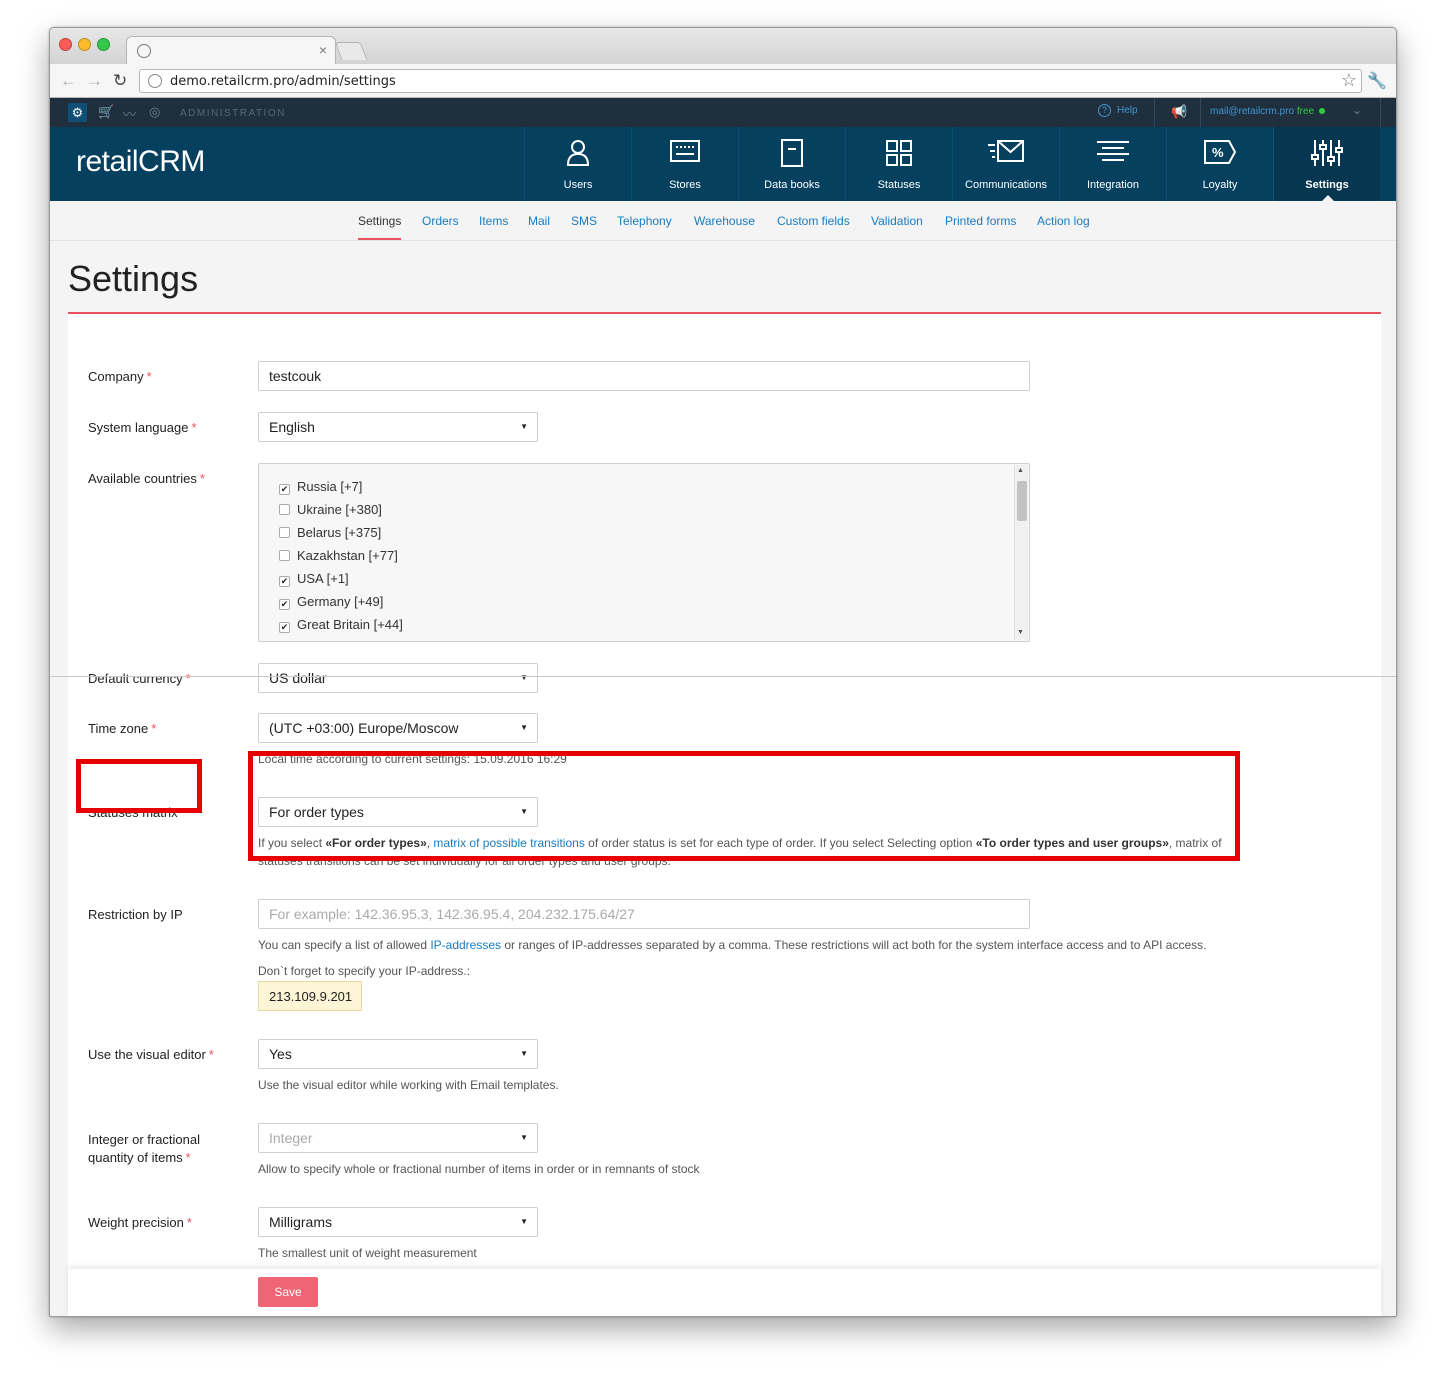 This screenshot has height=1388, width=1446. I want to click on statuses-matrix-field-highlight, so click(744, 806).